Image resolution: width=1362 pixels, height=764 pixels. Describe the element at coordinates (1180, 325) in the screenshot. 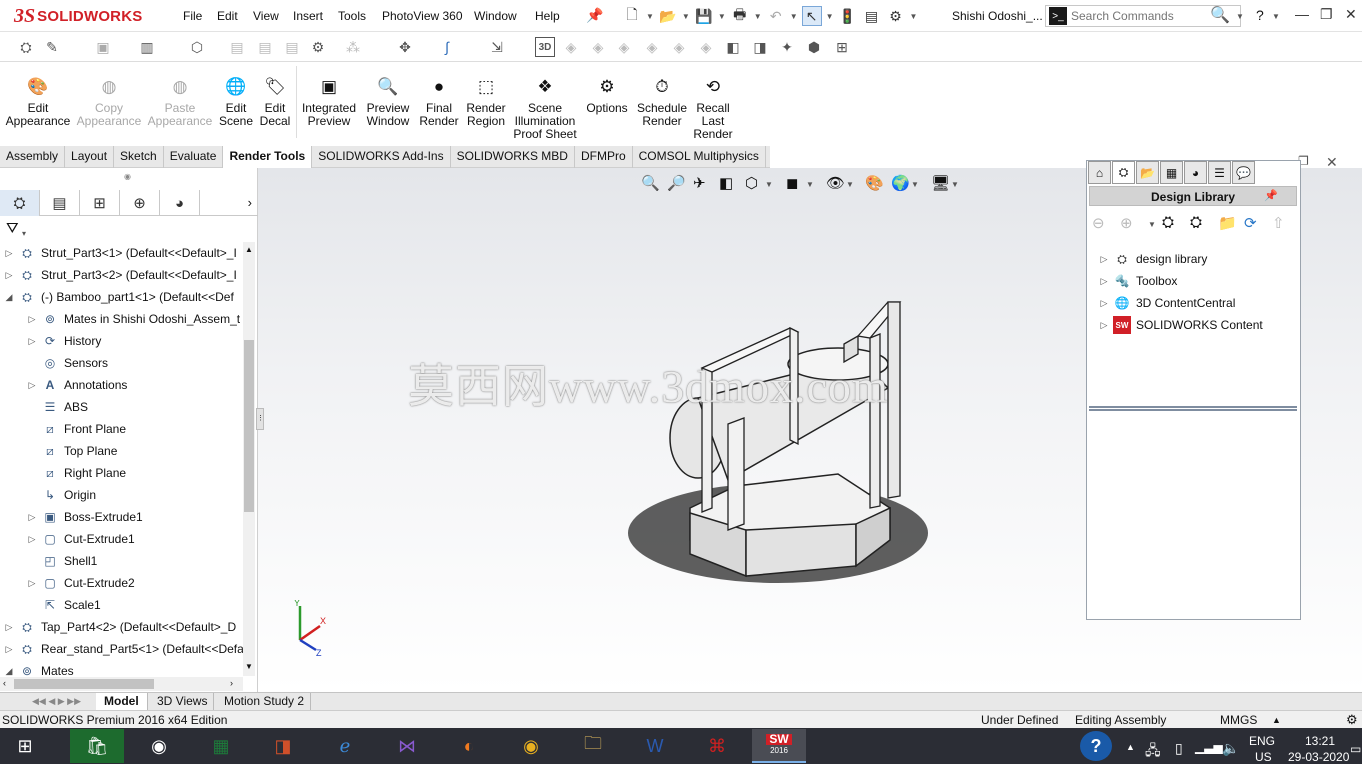

I see `design-library-item: ▷ SW SOLIDWORKS Content` at that location.